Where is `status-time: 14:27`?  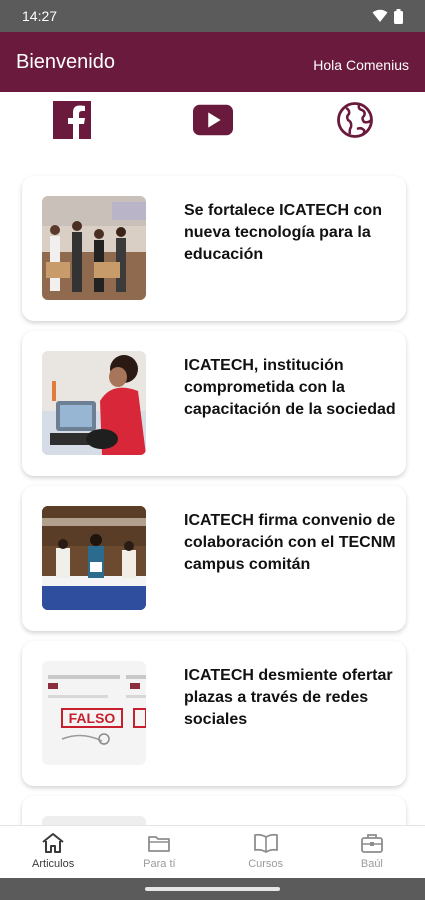
status-time: 14:27 is located at coordinates (40, 16).